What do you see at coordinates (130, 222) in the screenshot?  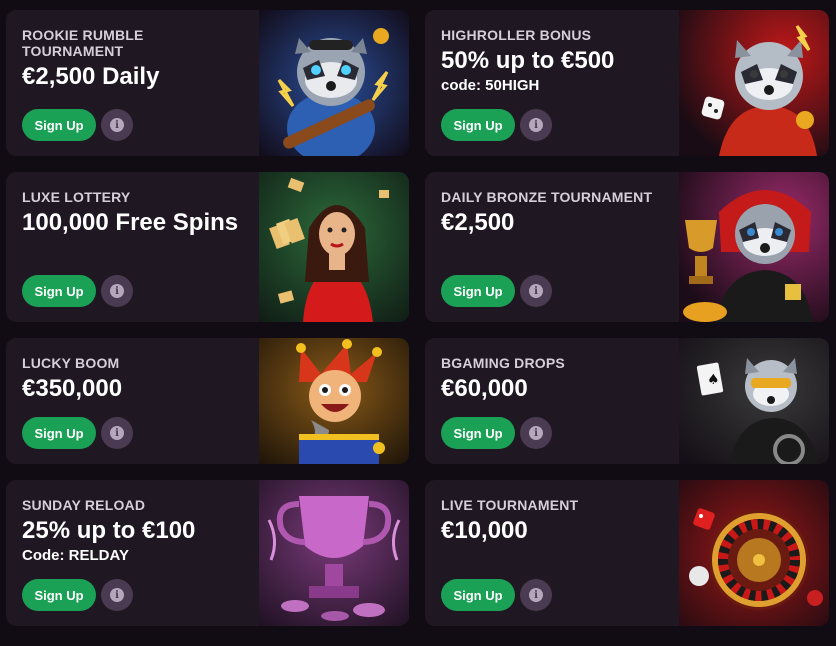 I see `promo-amount: 100,000 Free Spins` at bounding box center [130, 222].